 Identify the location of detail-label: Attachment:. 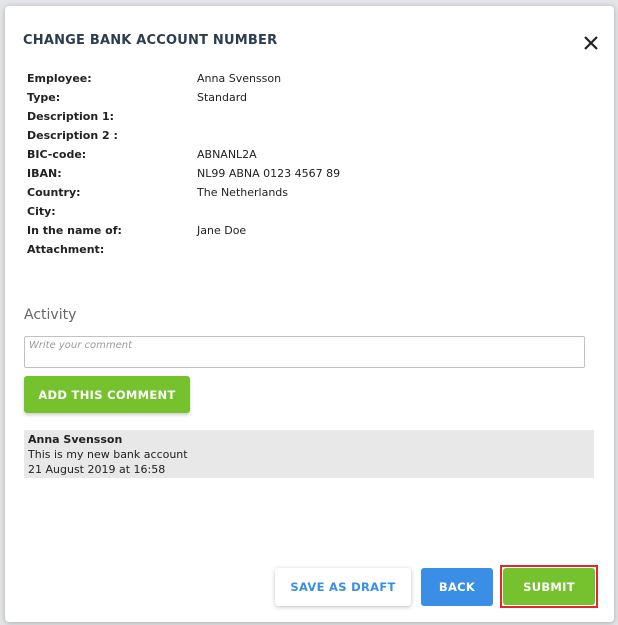
(66, 249).